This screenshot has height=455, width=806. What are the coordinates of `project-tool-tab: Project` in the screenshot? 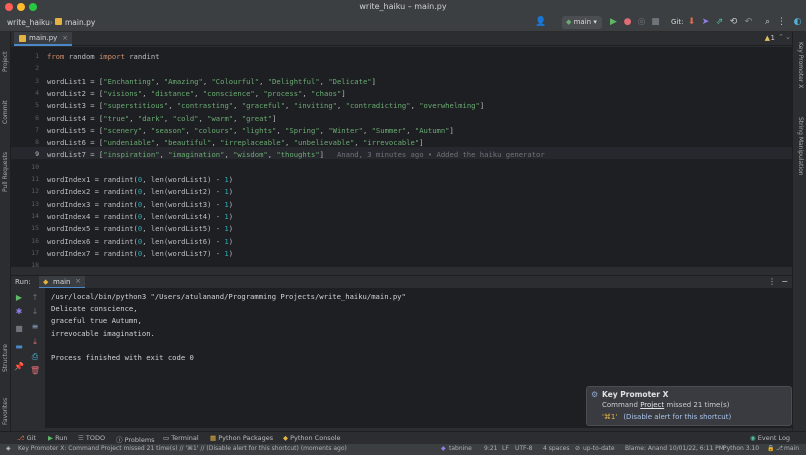 It's located at (5, 61).